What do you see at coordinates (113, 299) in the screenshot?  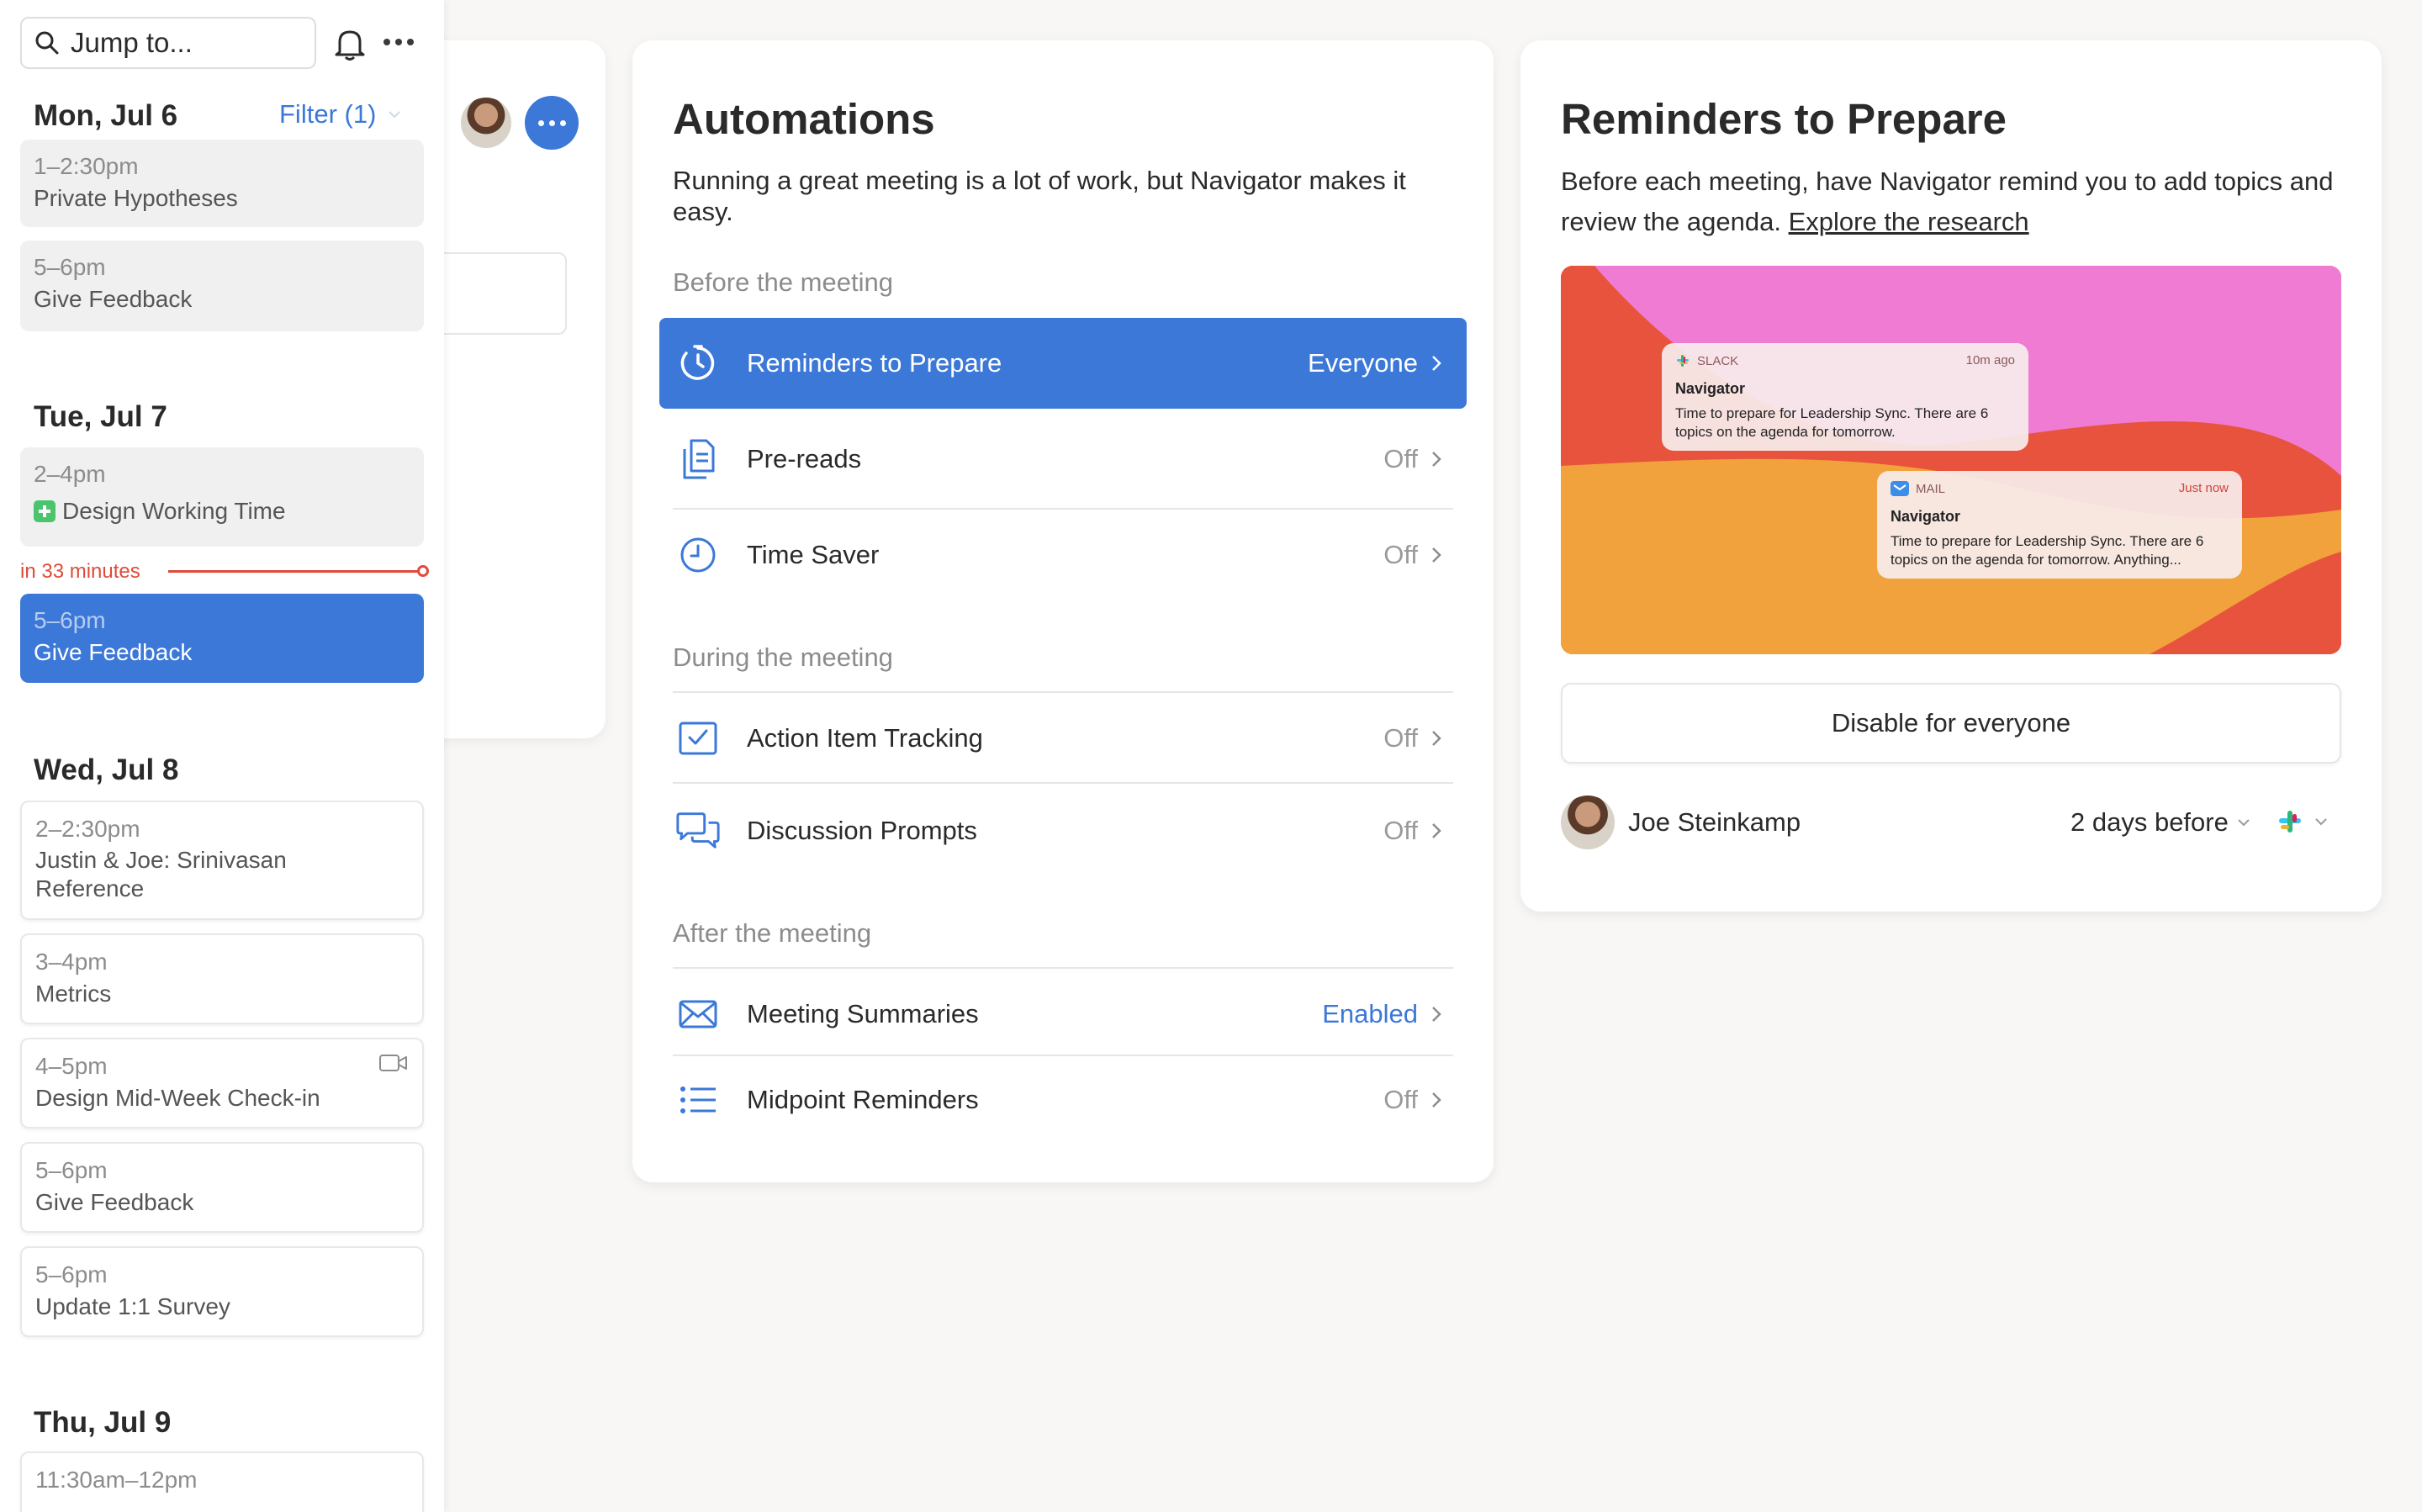 I see `event-name: Give Feedback` at bounding box center [113, 299].